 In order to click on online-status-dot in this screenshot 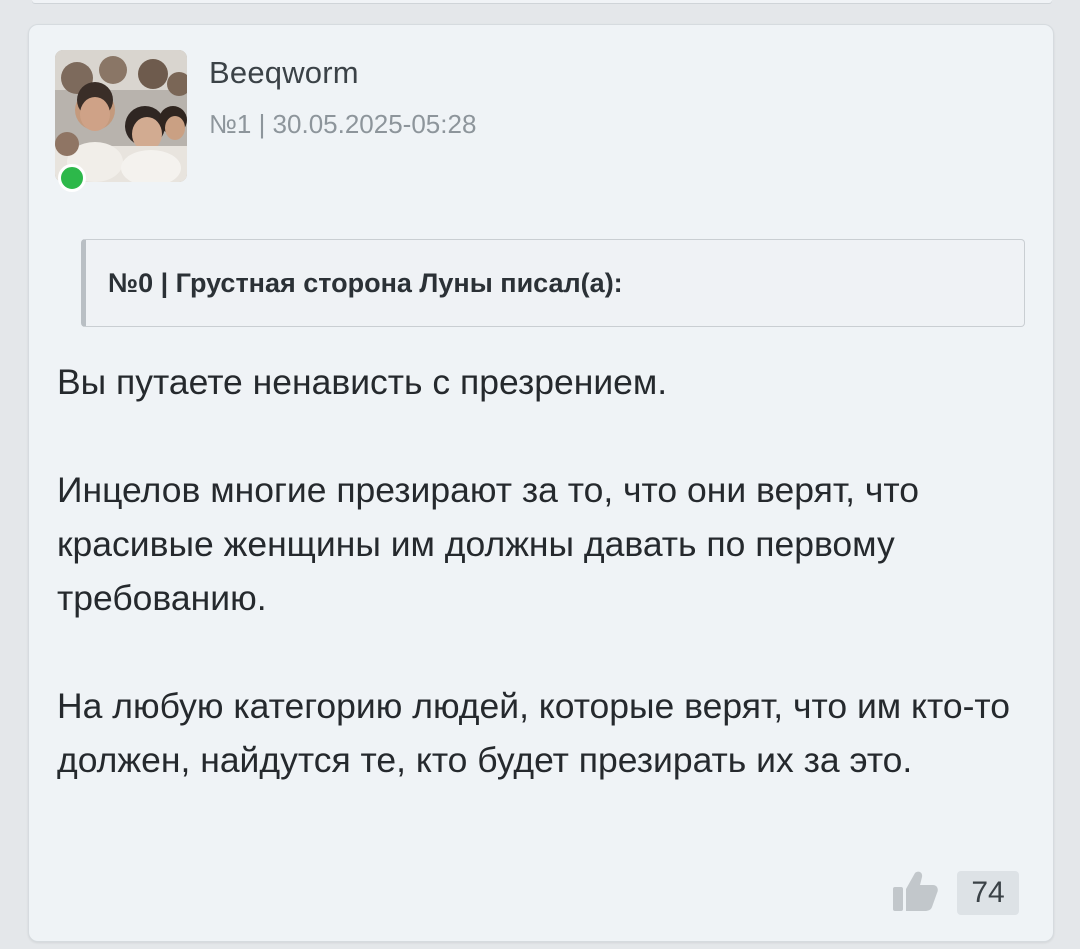, I will do `click(72, 178)`.